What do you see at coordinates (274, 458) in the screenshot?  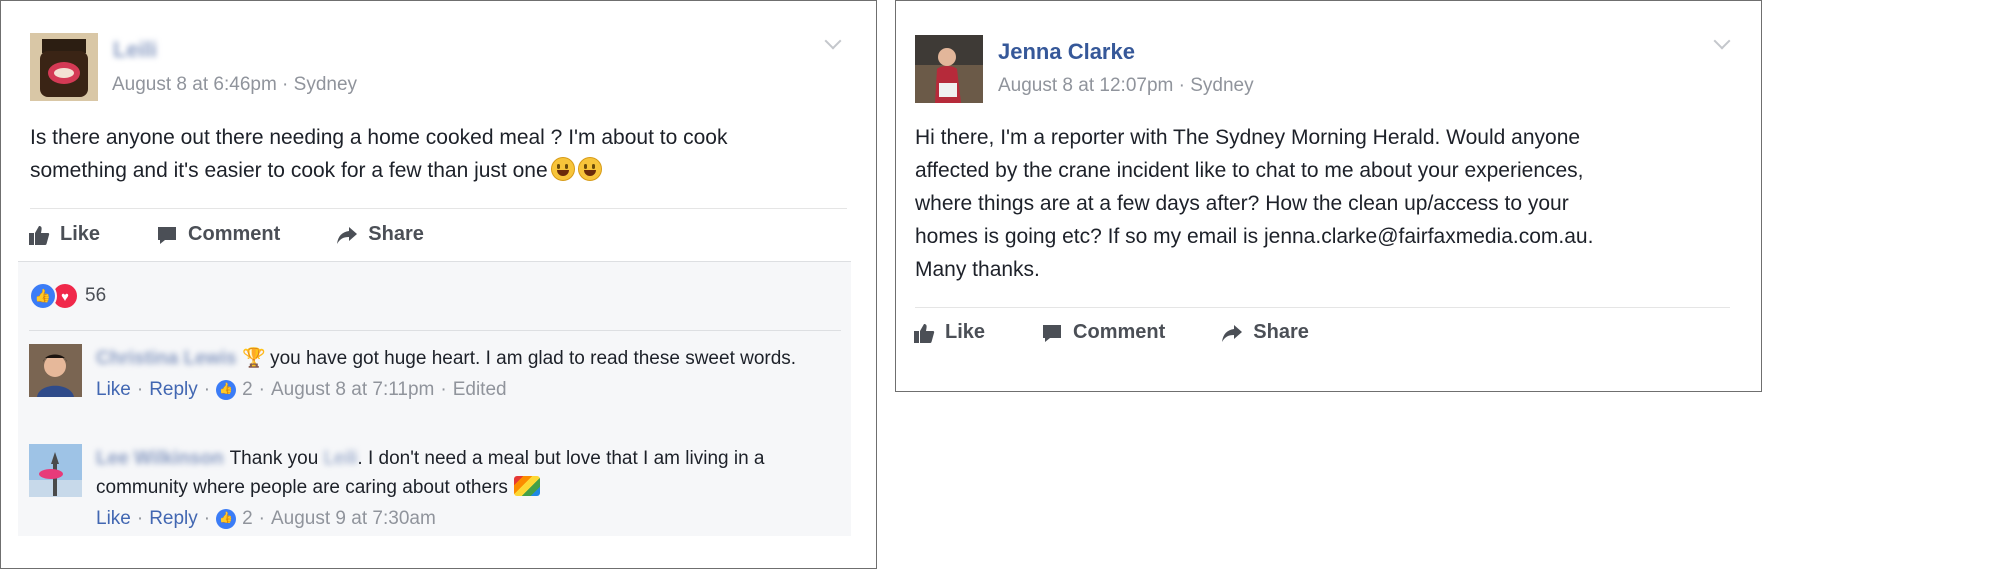 I see `comment-text-prefix: Thank you` at bounding box center [274, 458].